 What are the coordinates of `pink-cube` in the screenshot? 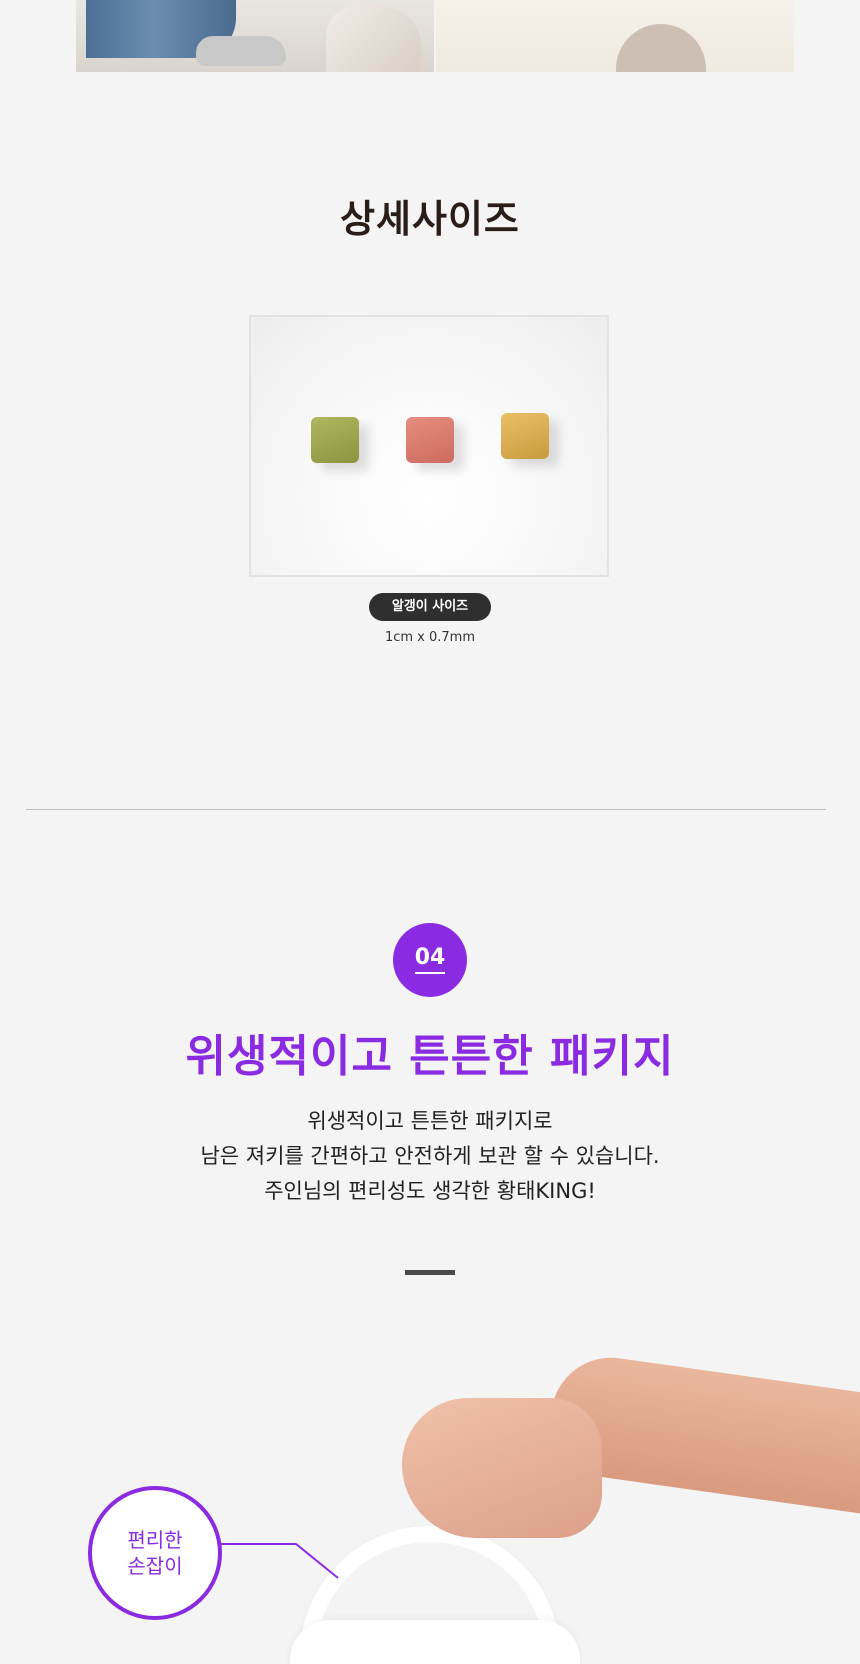 It's located at (430, 440).